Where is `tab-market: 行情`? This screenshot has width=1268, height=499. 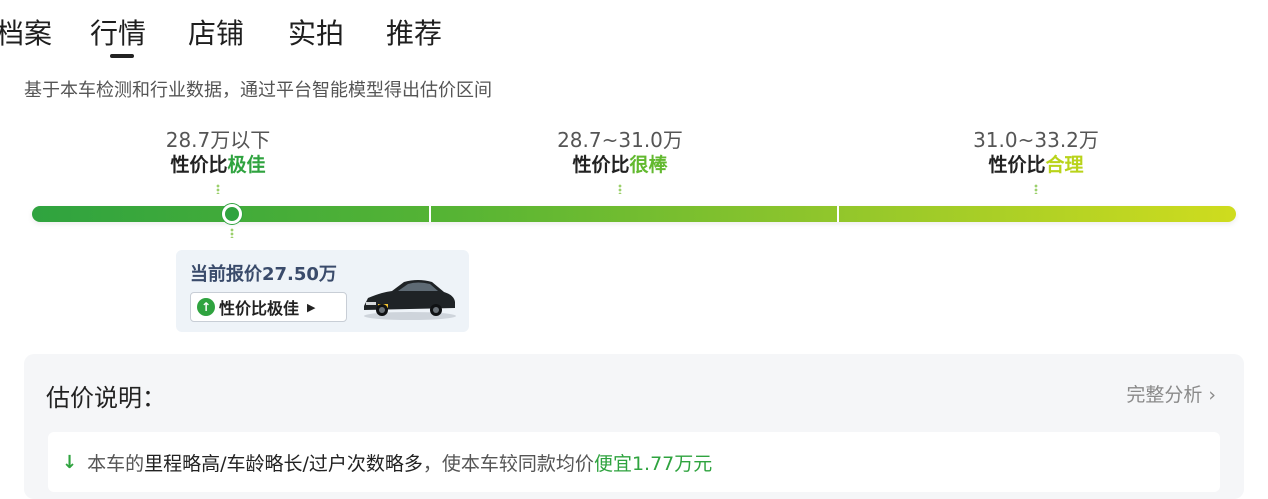 tab-market: 行情 is located at coordinates (118, 34).